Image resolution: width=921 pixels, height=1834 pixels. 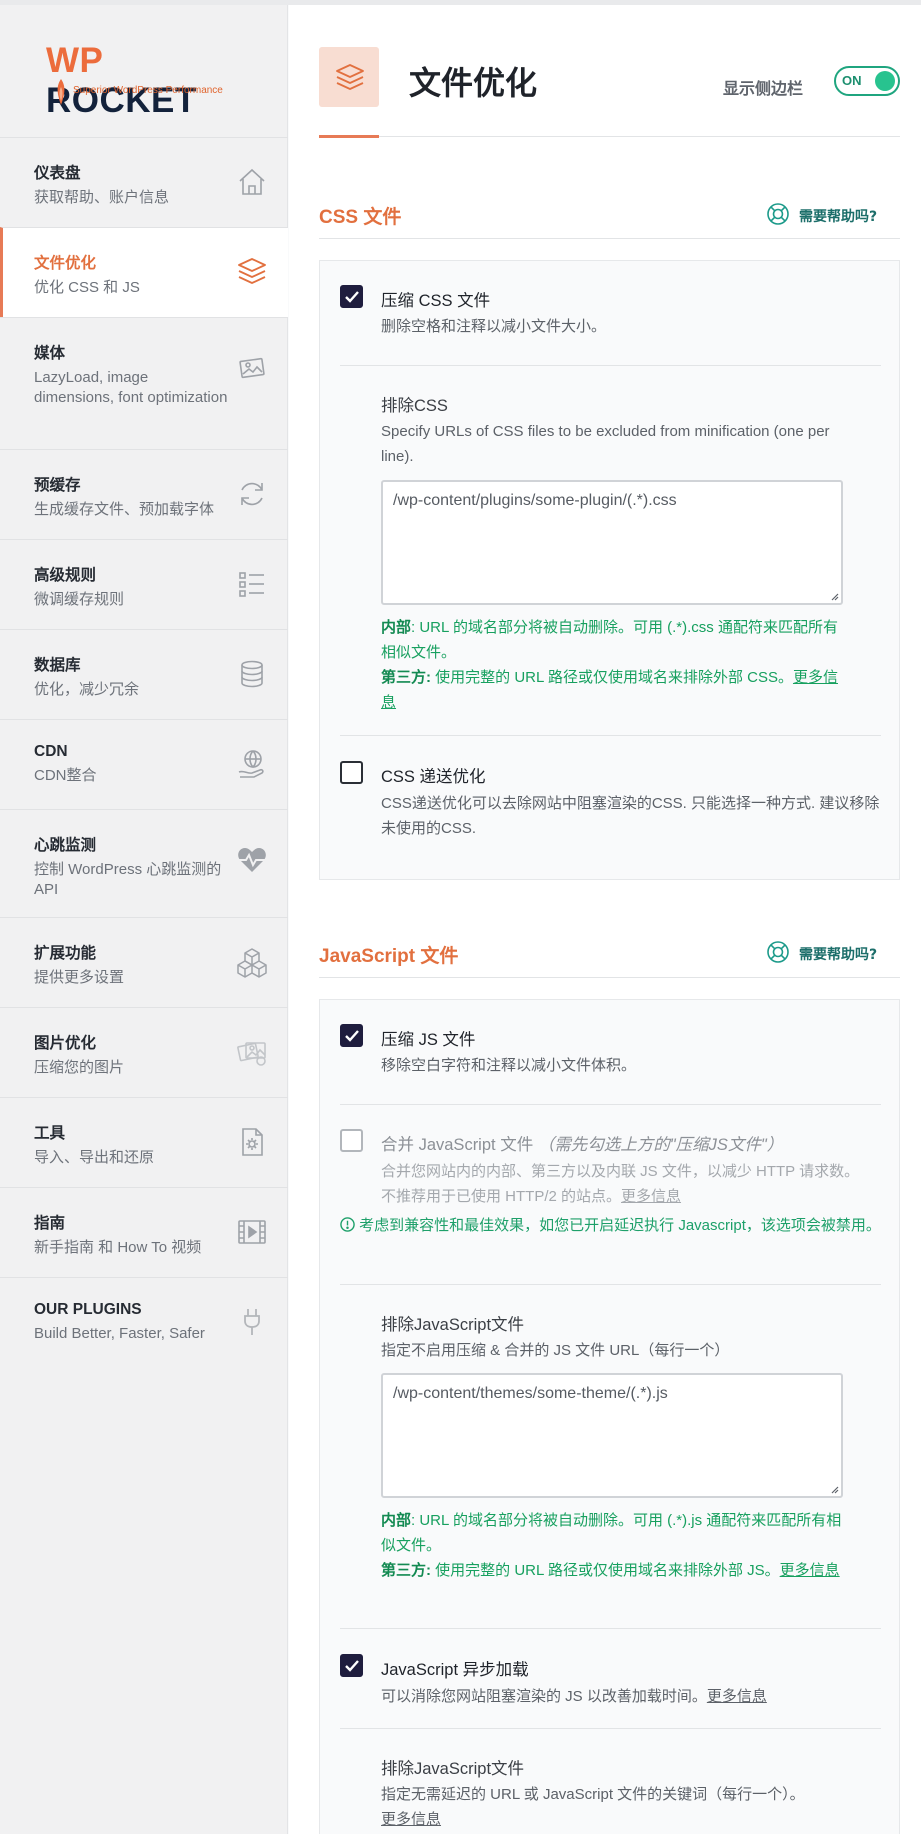 I want to click on minify-js-checkbox, so click(x=351, y=1035).